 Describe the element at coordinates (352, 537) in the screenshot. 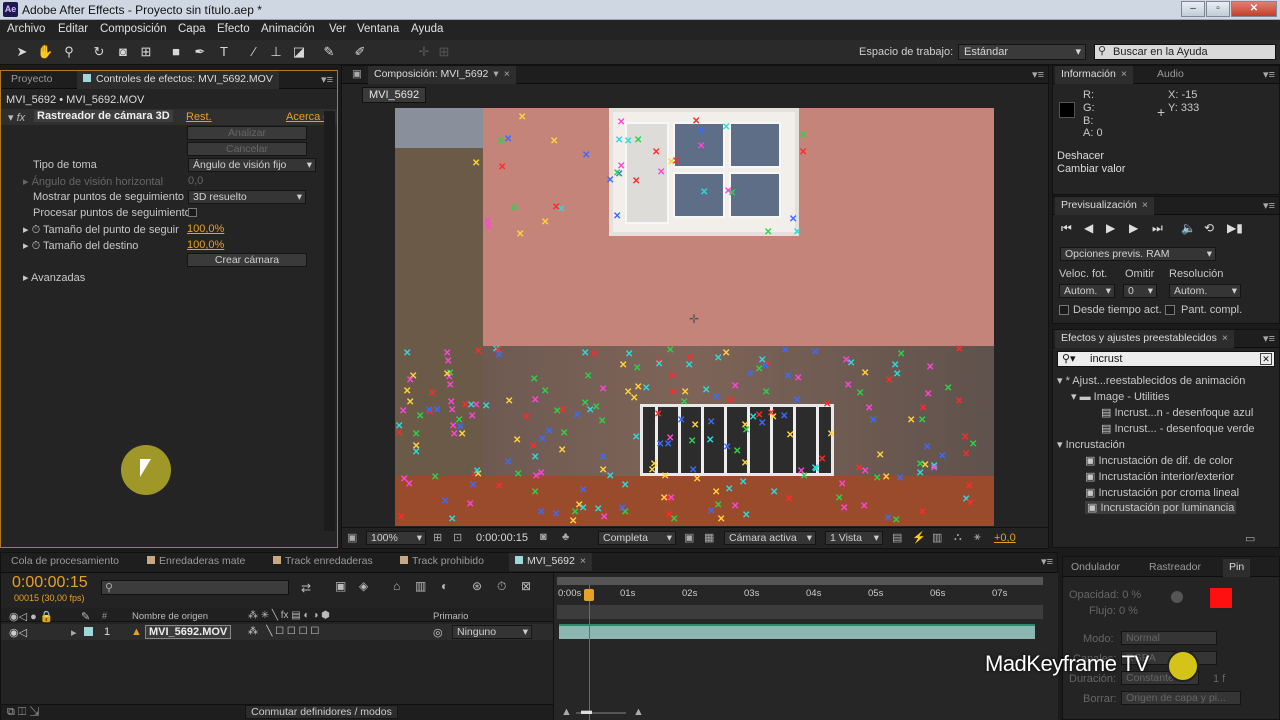

I see `toggle-mask-icon: ▣` at that location.